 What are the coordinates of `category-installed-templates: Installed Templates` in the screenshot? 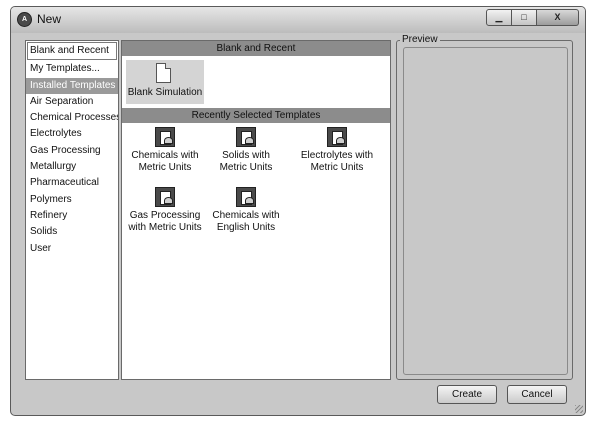 It's located at (72, 85).